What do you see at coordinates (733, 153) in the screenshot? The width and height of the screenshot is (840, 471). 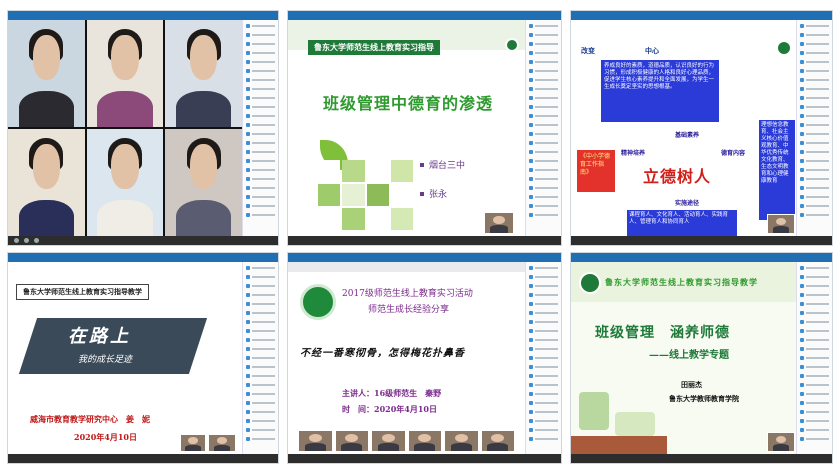 I see `arrow-label: 德育内容` at bounding box center [733, 153].